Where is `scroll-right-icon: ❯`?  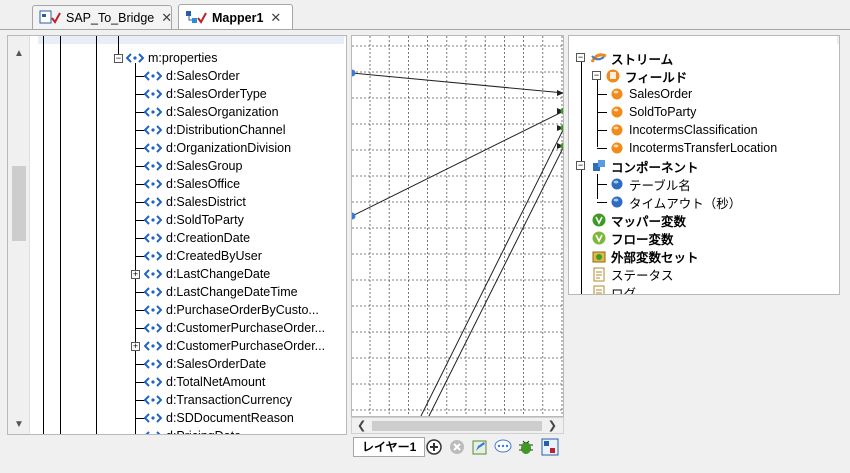 scroll-right-icon: ❯ is located at coordinates (552, 425).